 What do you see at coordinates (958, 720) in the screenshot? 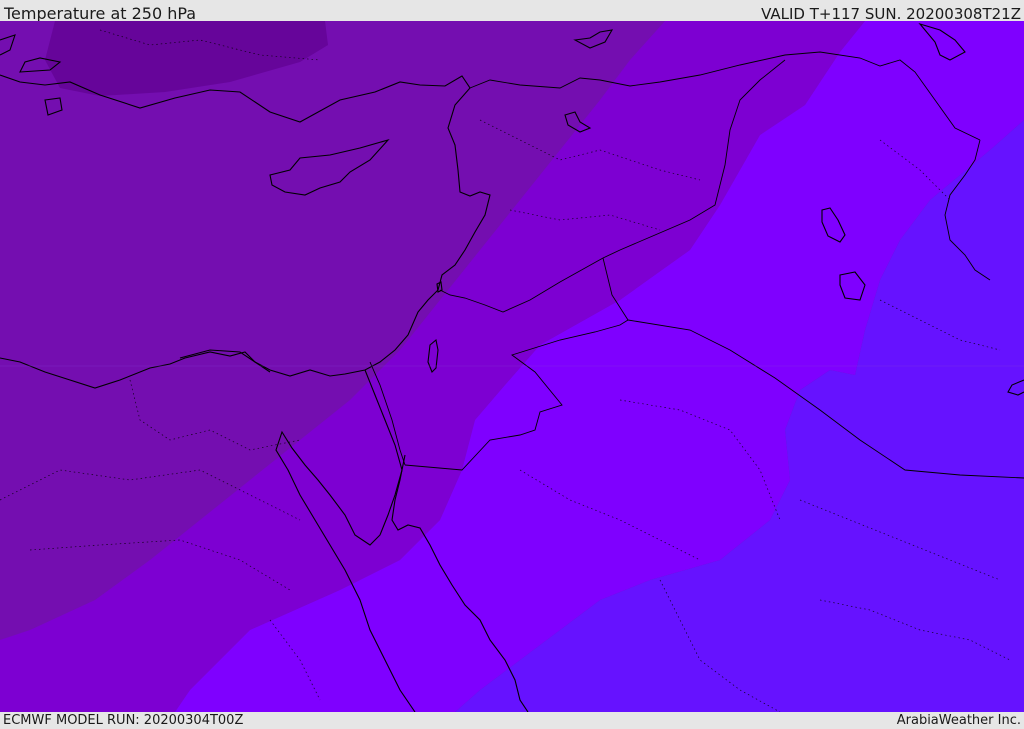
I see `credit-label: ArabiaWeather Inc.` at bounding box center [958, 720].